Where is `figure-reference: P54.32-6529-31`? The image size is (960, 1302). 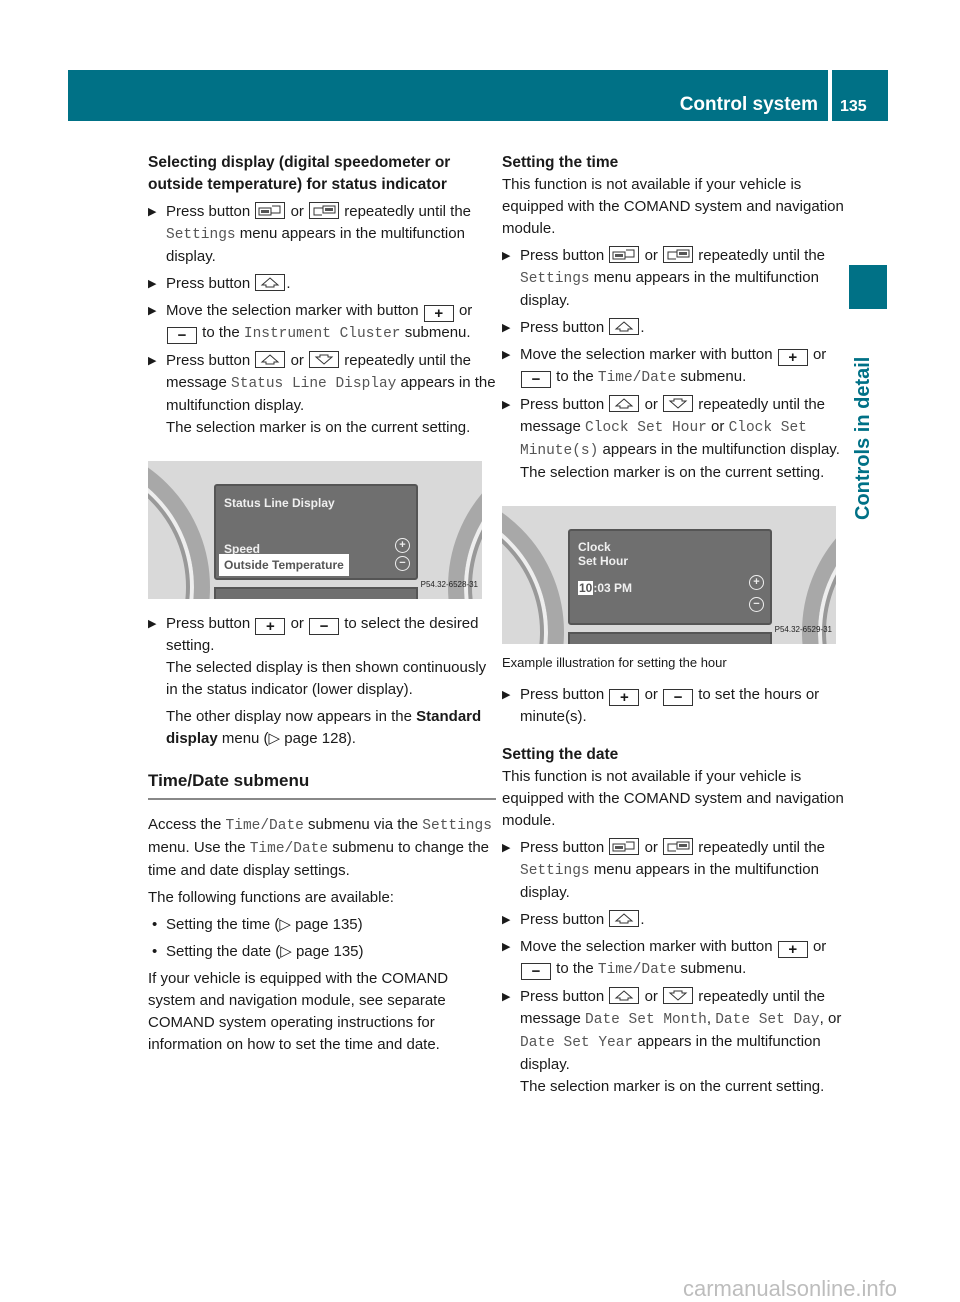 figure-reference: P54.32-6529-31 is located at coordinates (803, 629).